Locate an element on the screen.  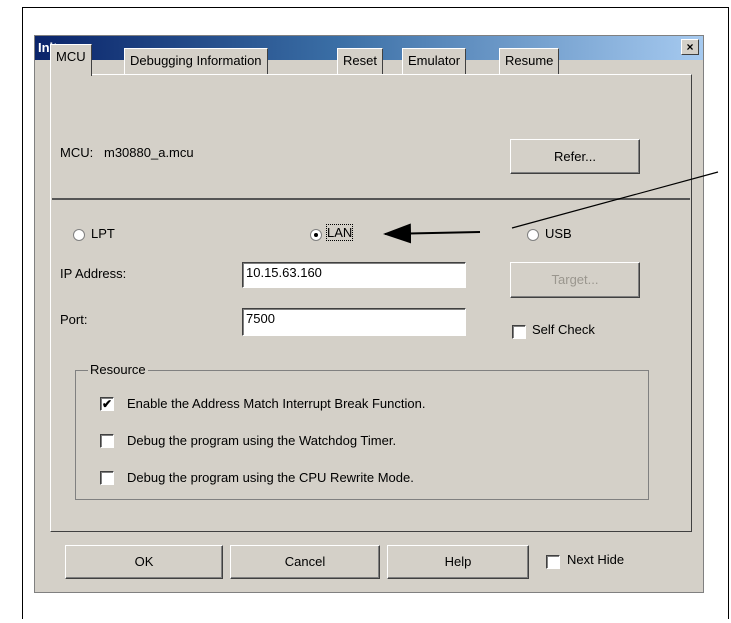
tab-debugging-information-label: Debugging Information is located at coordinates (196, 60).